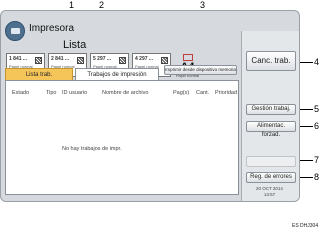 The height and width of the screenshot is (240, 323). I want to click on column-status: Estado, so click(21, 93).